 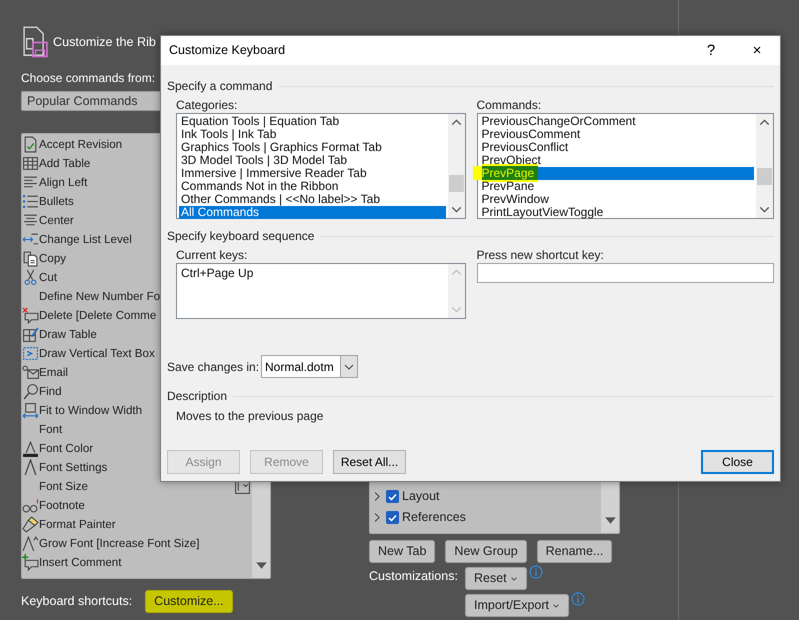 I want to click on command-item: Cut, so click(x=48, y=277).